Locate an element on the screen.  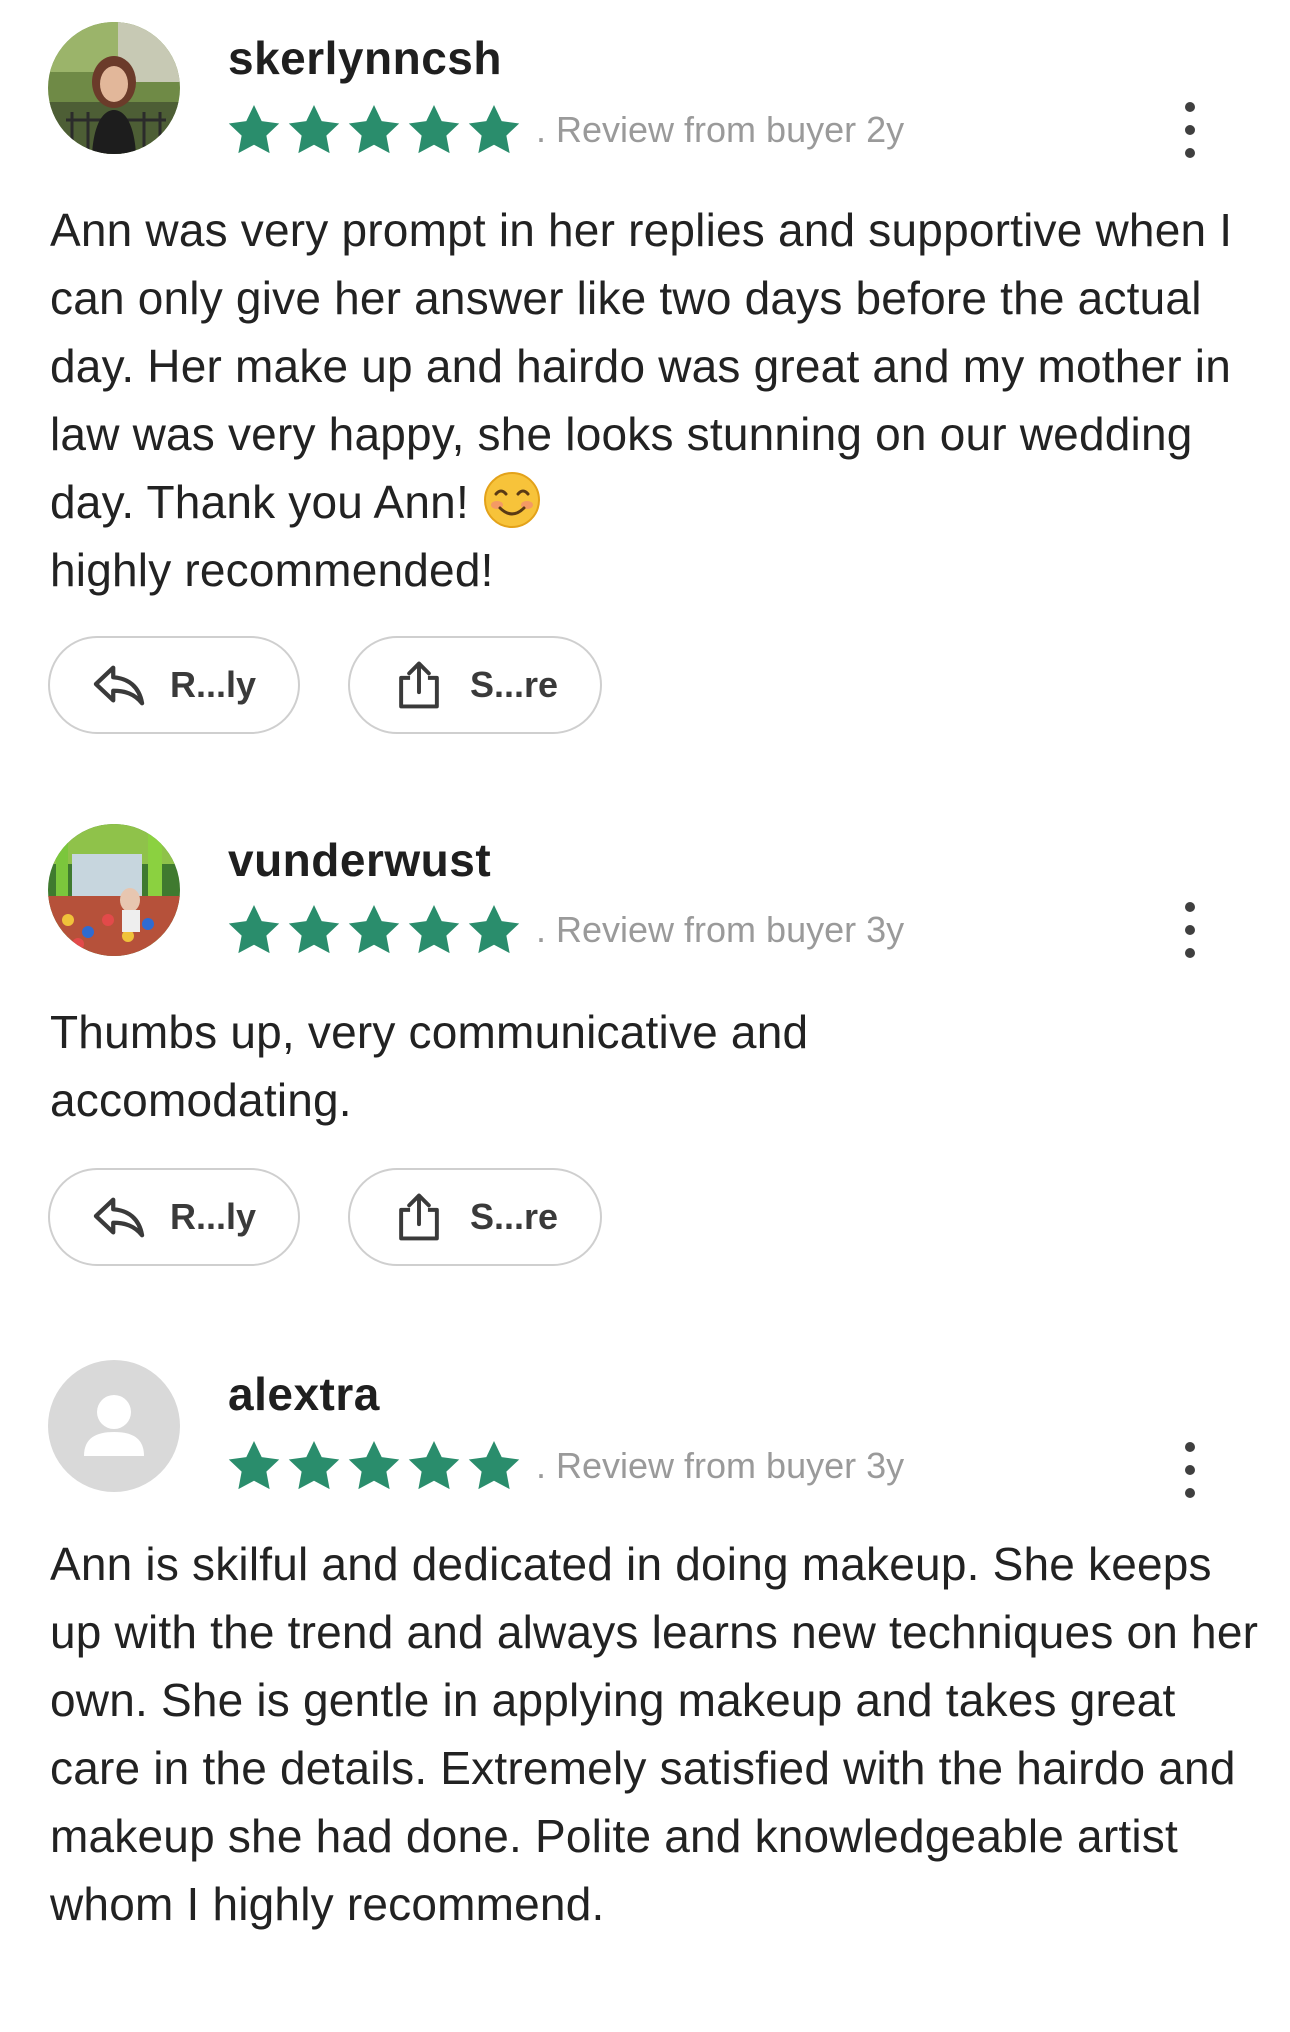
user-silhouette-icon is located at coordinates (114, 1425).